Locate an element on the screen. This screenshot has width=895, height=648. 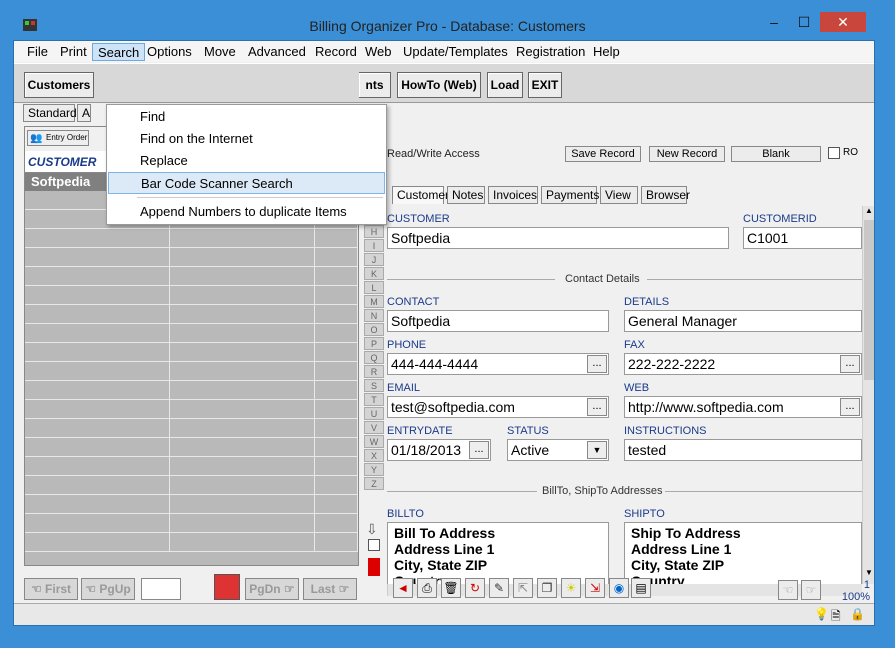
menu-file: File is located at coordinates (37, 52).